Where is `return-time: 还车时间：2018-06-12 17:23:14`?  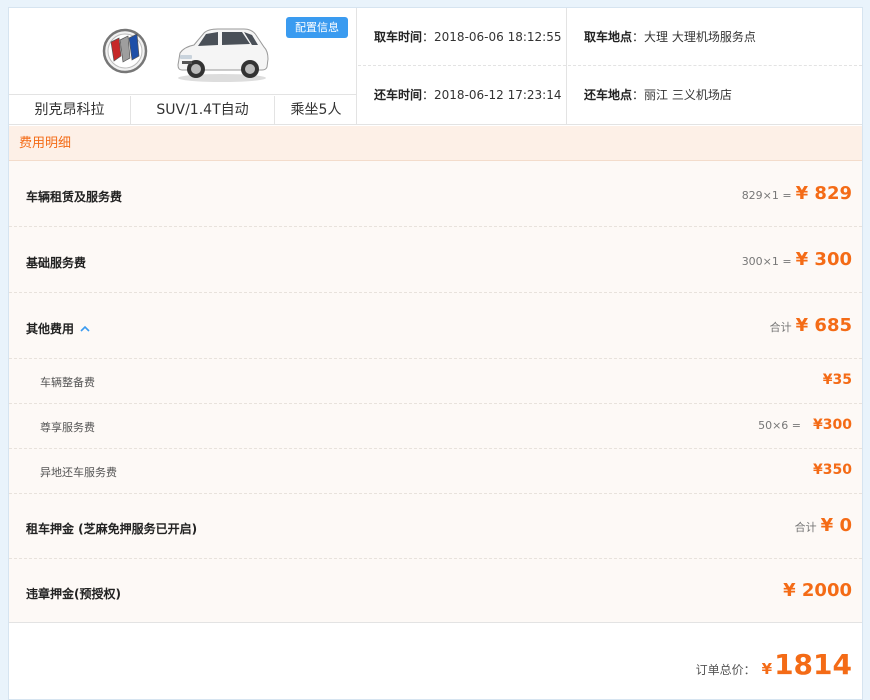 return-time: 还车时间：2018-06-12 17:23:14 is located at coordinates (462, 95).